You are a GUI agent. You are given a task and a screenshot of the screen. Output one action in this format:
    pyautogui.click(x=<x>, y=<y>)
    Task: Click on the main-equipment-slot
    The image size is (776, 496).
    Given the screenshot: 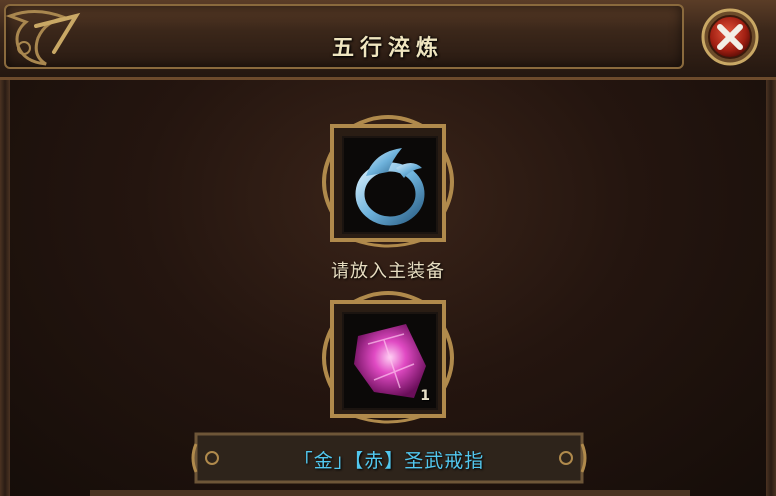 What is the action you would take?
    pyautogui.click(x=388, y=185)
    